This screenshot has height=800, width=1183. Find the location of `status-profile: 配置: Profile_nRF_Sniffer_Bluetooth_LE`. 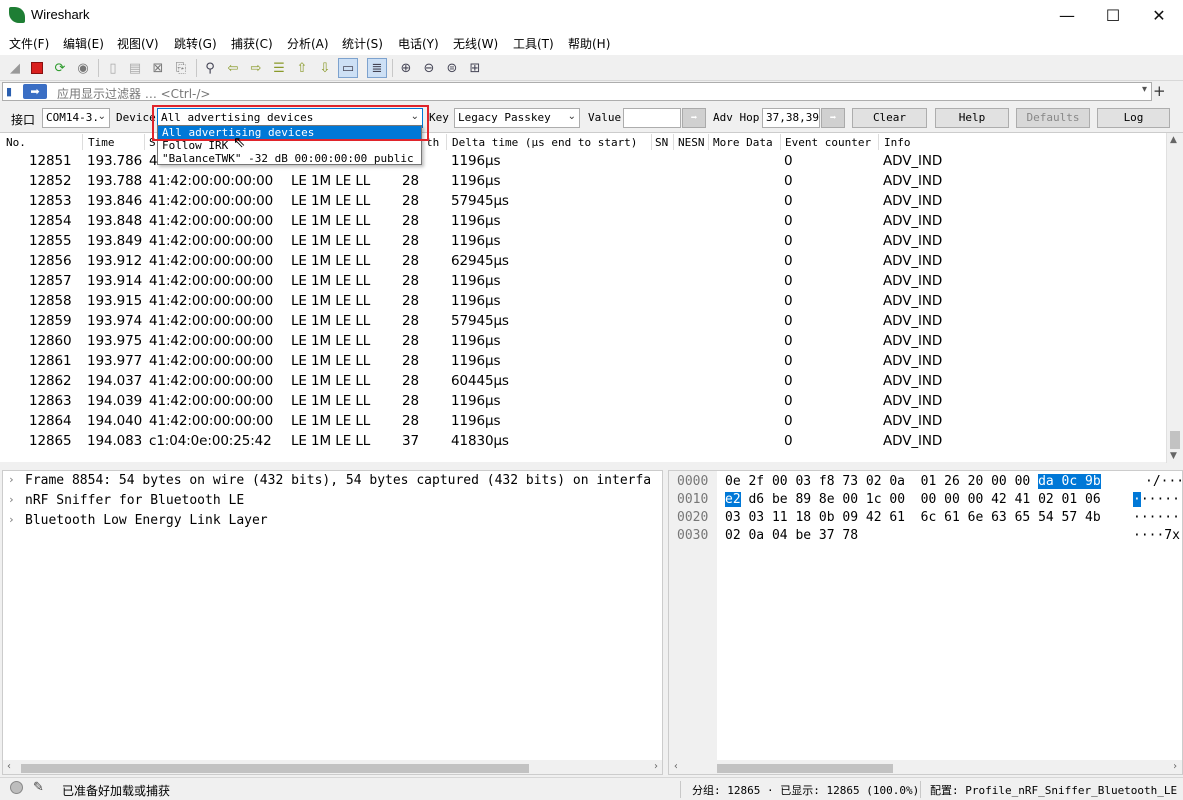

status-profile: 配置: Profile_nRF_Sniffer_Bluetooth_LE is located at coordinates (1053, 790).